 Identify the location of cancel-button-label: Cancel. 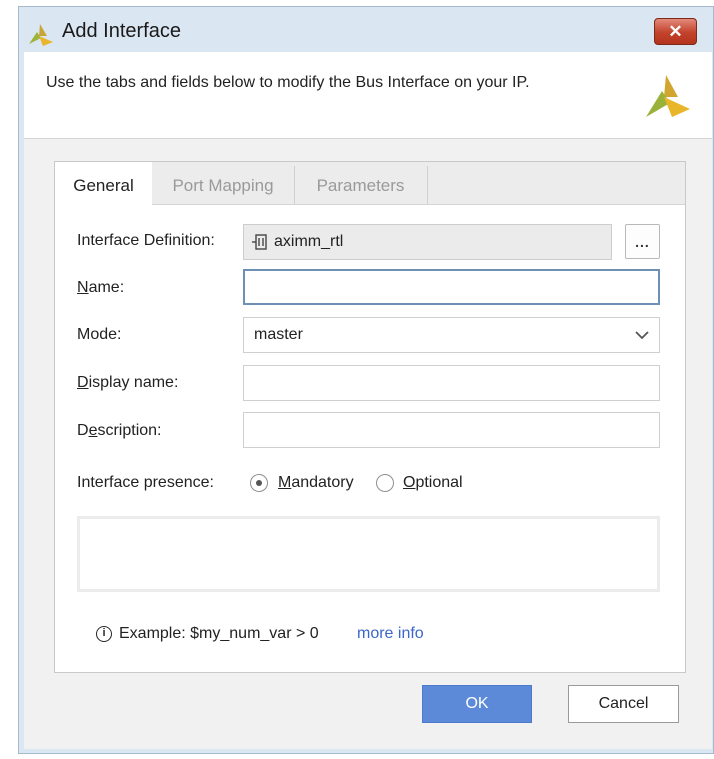
(623, 703).